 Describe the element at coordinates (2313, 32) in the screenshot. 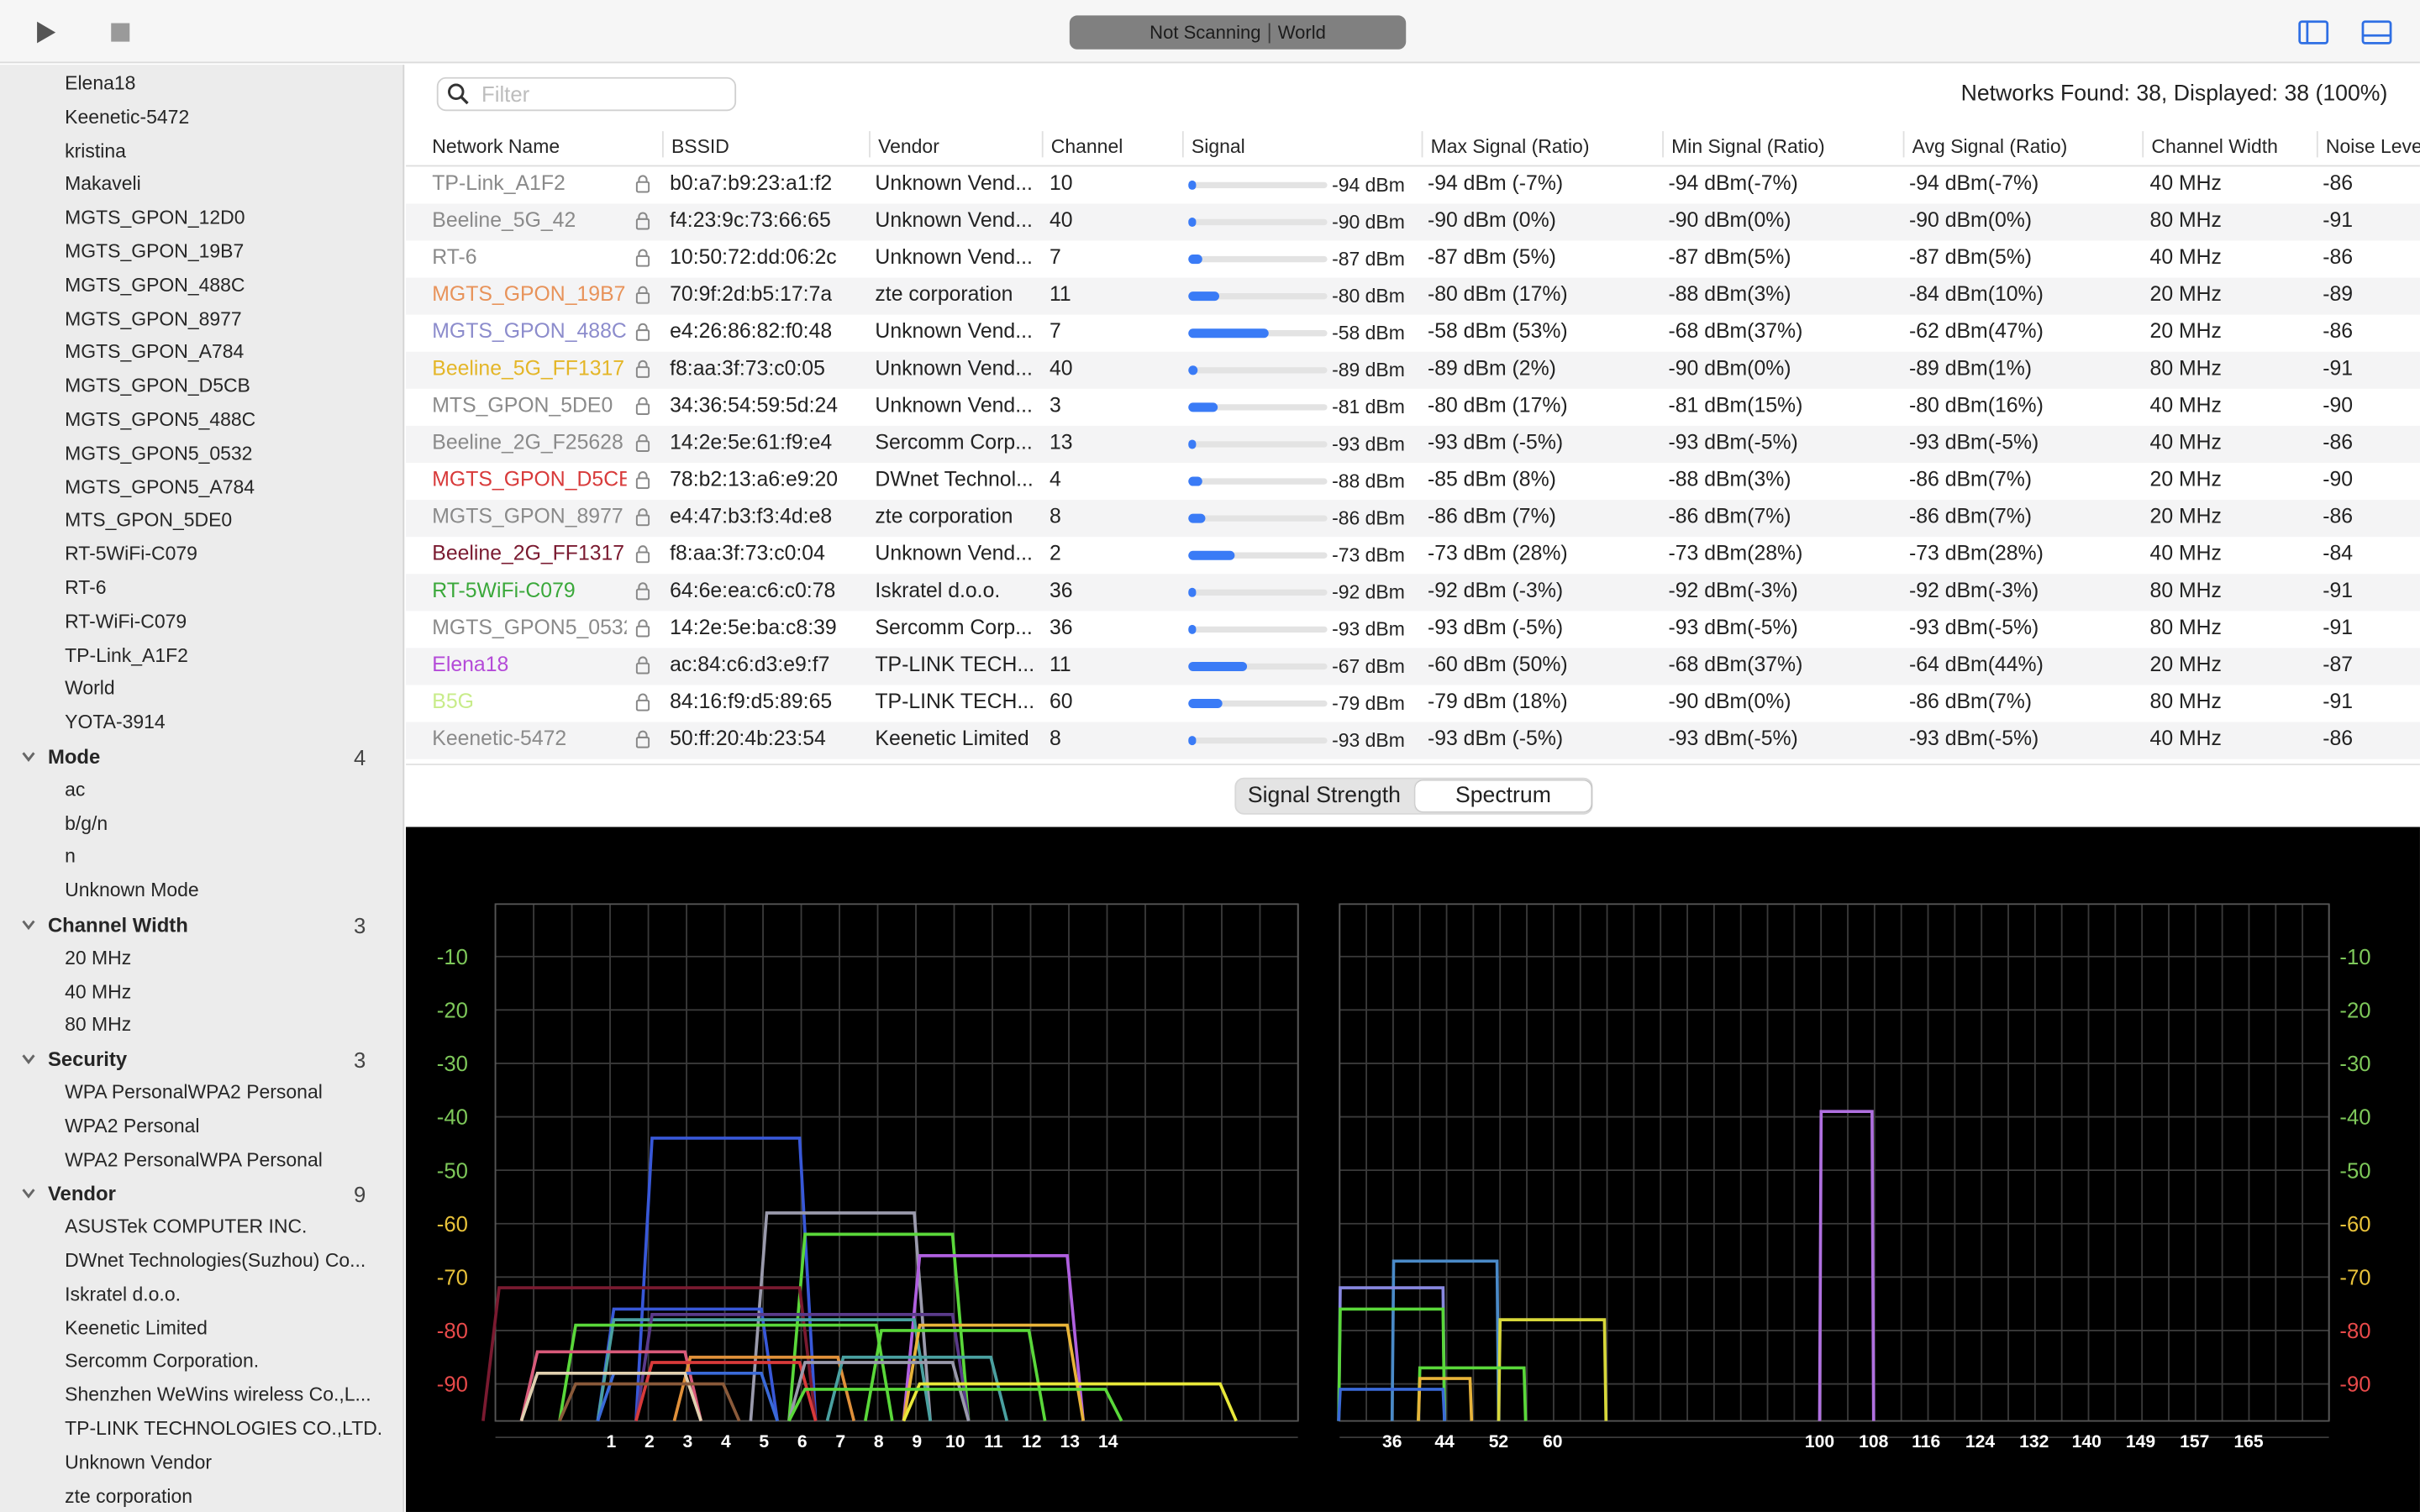

I see `toggle-sidebar-button` at that location.